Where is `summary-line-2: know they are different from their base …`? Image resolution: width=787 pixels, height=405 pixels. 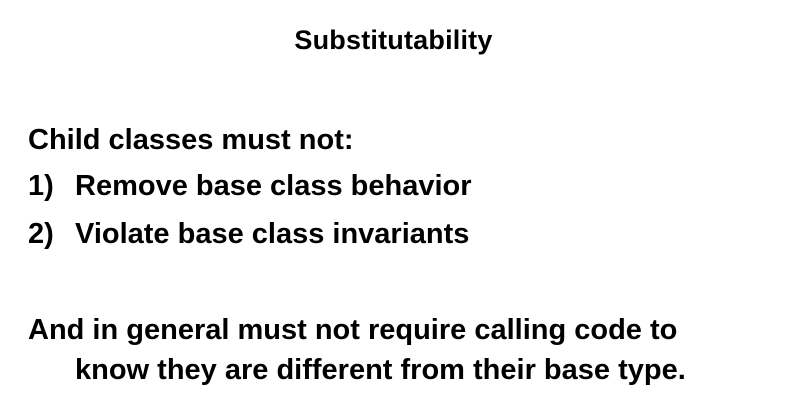 summary-line-2: know they are different from their base … is located at coordinates (380, 370).